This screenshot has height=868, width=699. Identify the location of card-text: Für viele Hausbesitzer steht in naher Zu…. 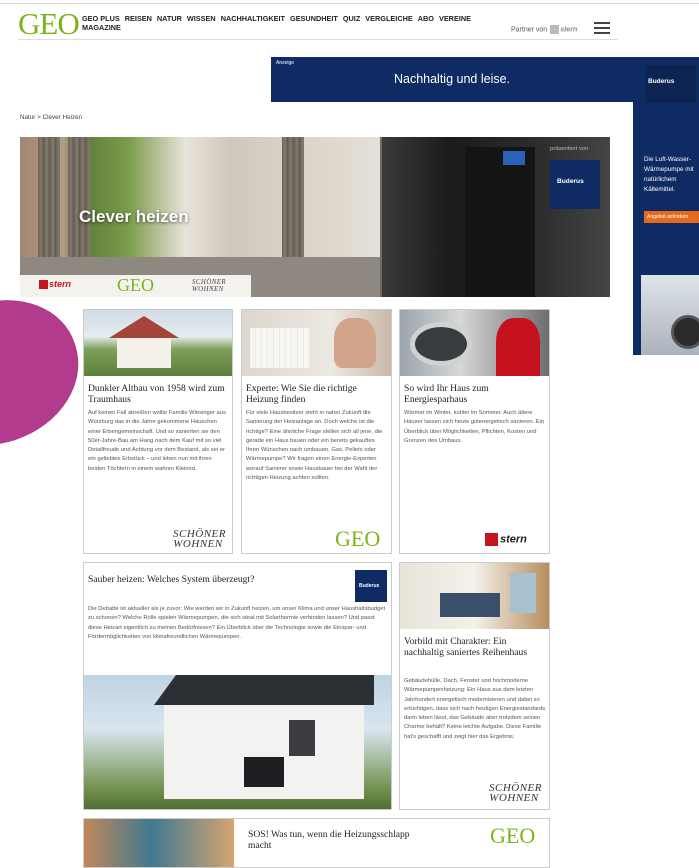
(314, 446).